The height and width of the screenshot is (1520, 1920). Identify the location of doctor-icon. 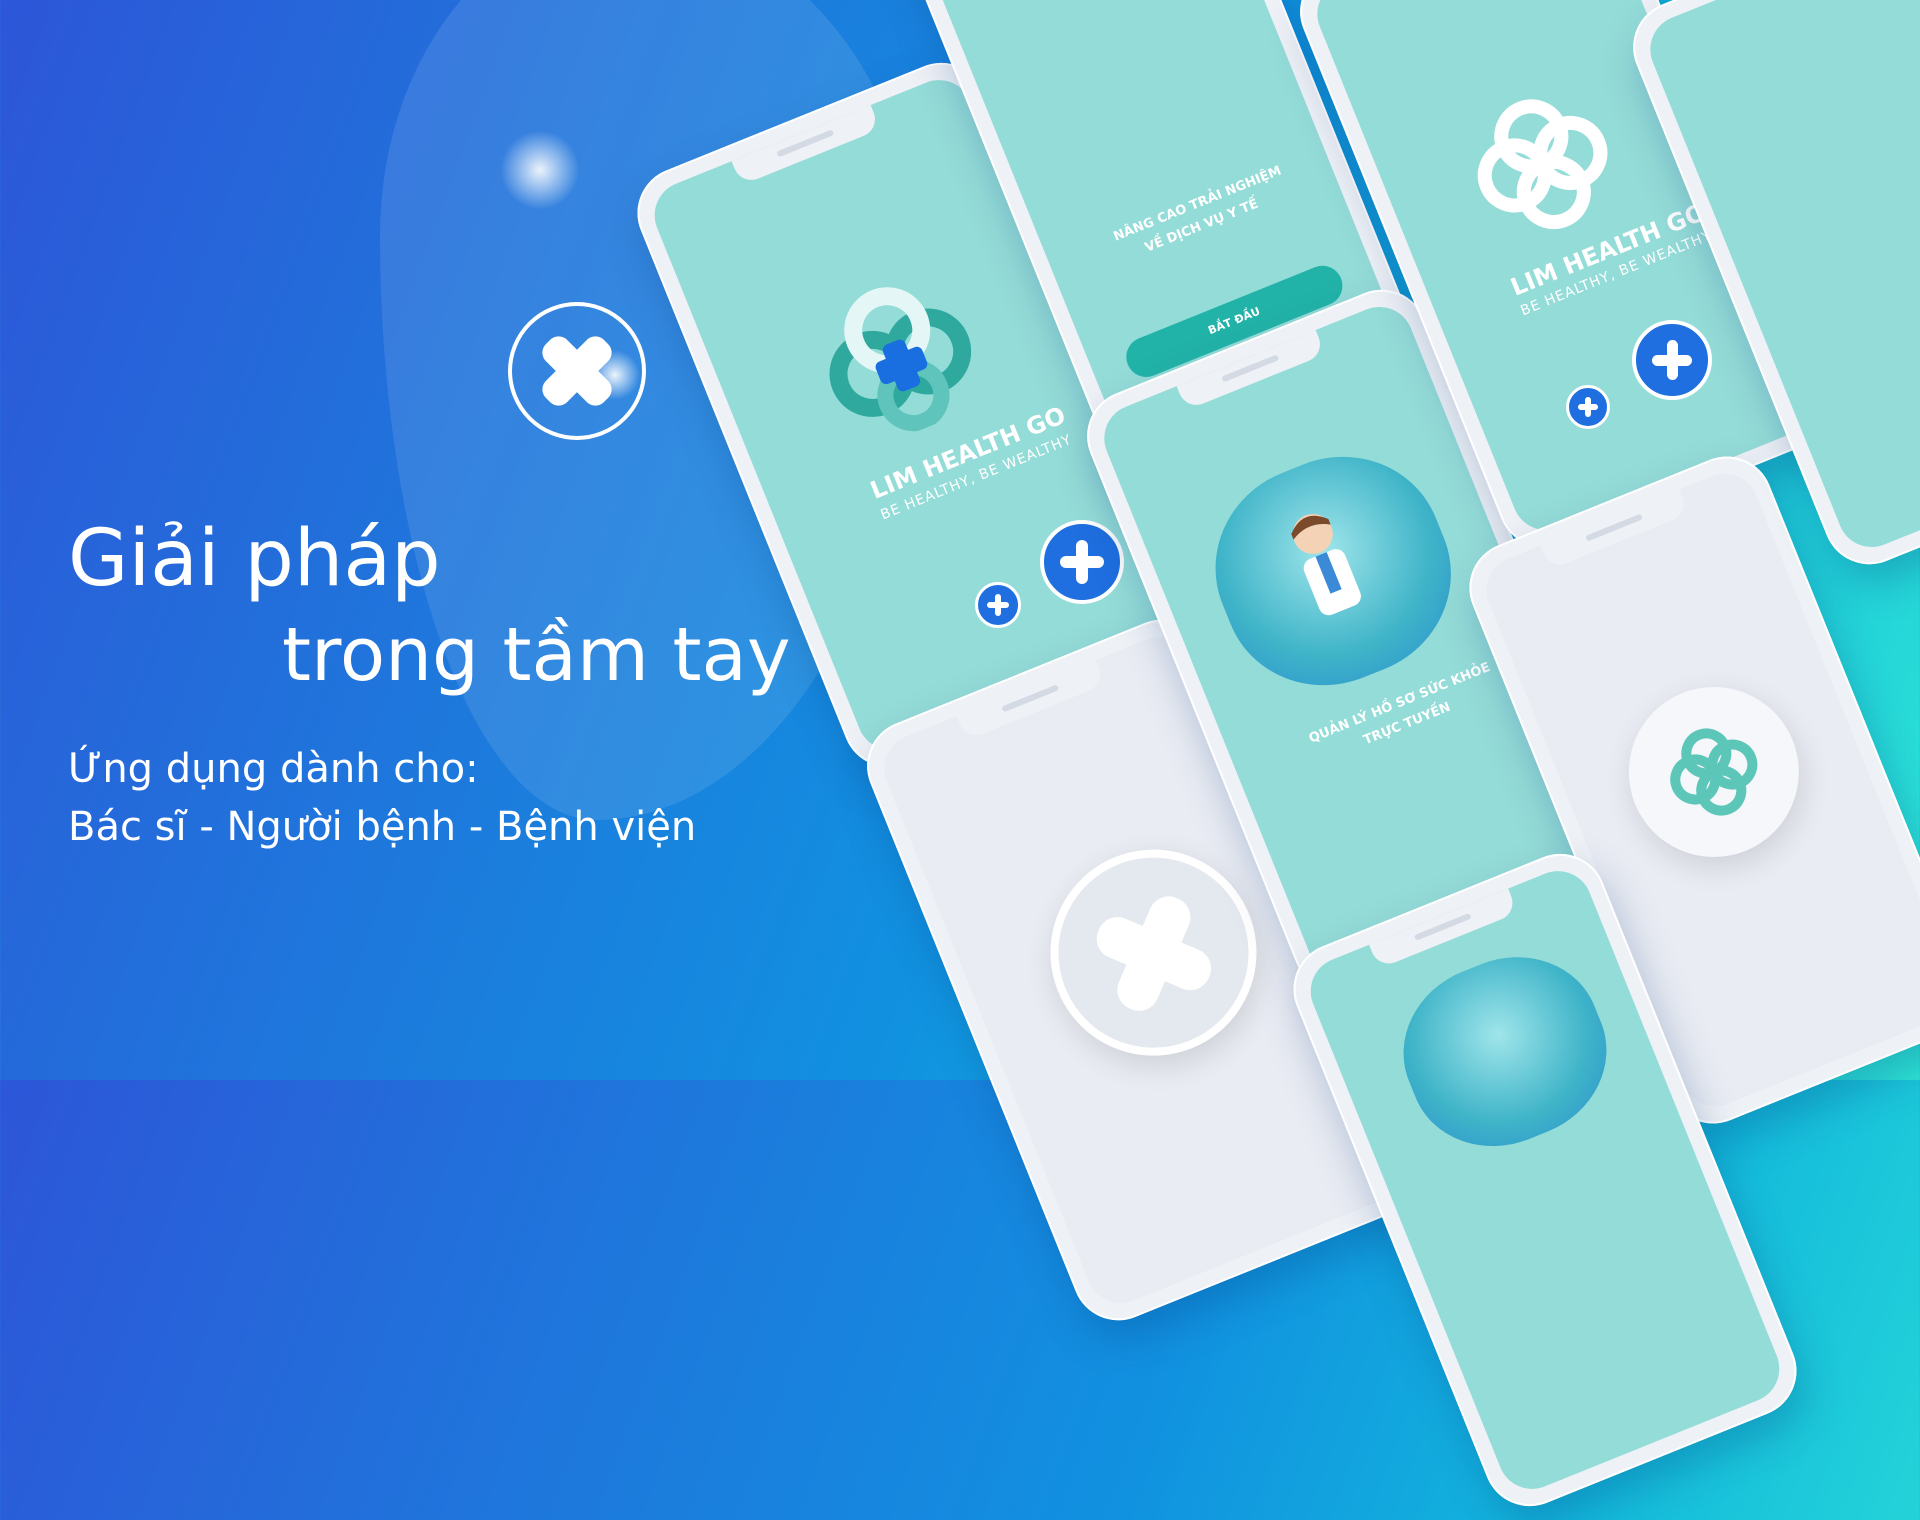
(1326, 564).